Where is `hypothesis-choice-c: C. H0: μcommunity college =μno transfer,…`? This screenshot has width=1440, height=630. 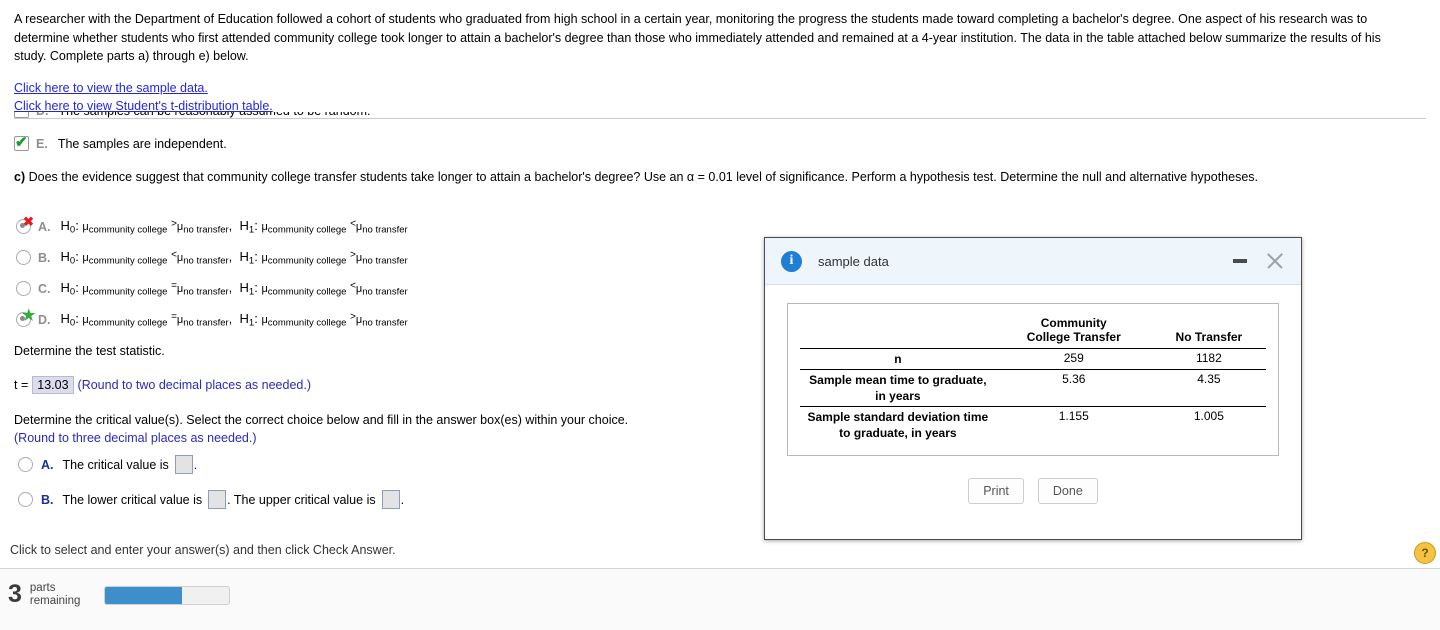
hypothesis-choice-c: C. H0: μcommunity college =μno transfer,… is located at coordinates (212, 288).